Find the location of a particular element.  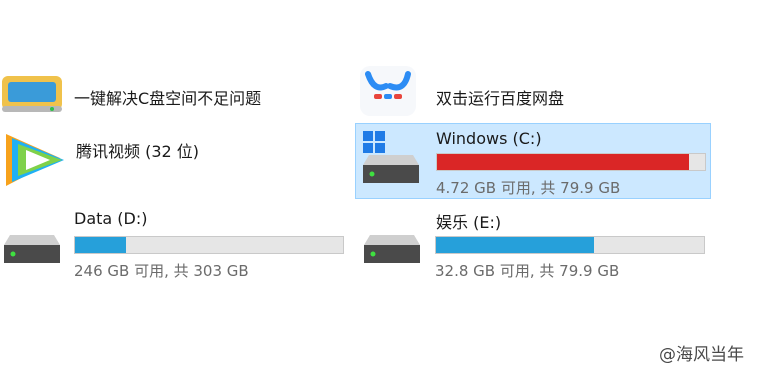

app-label-cleanup: 一键解决C盘空间不足问题 is located at coordinates (168, 98).